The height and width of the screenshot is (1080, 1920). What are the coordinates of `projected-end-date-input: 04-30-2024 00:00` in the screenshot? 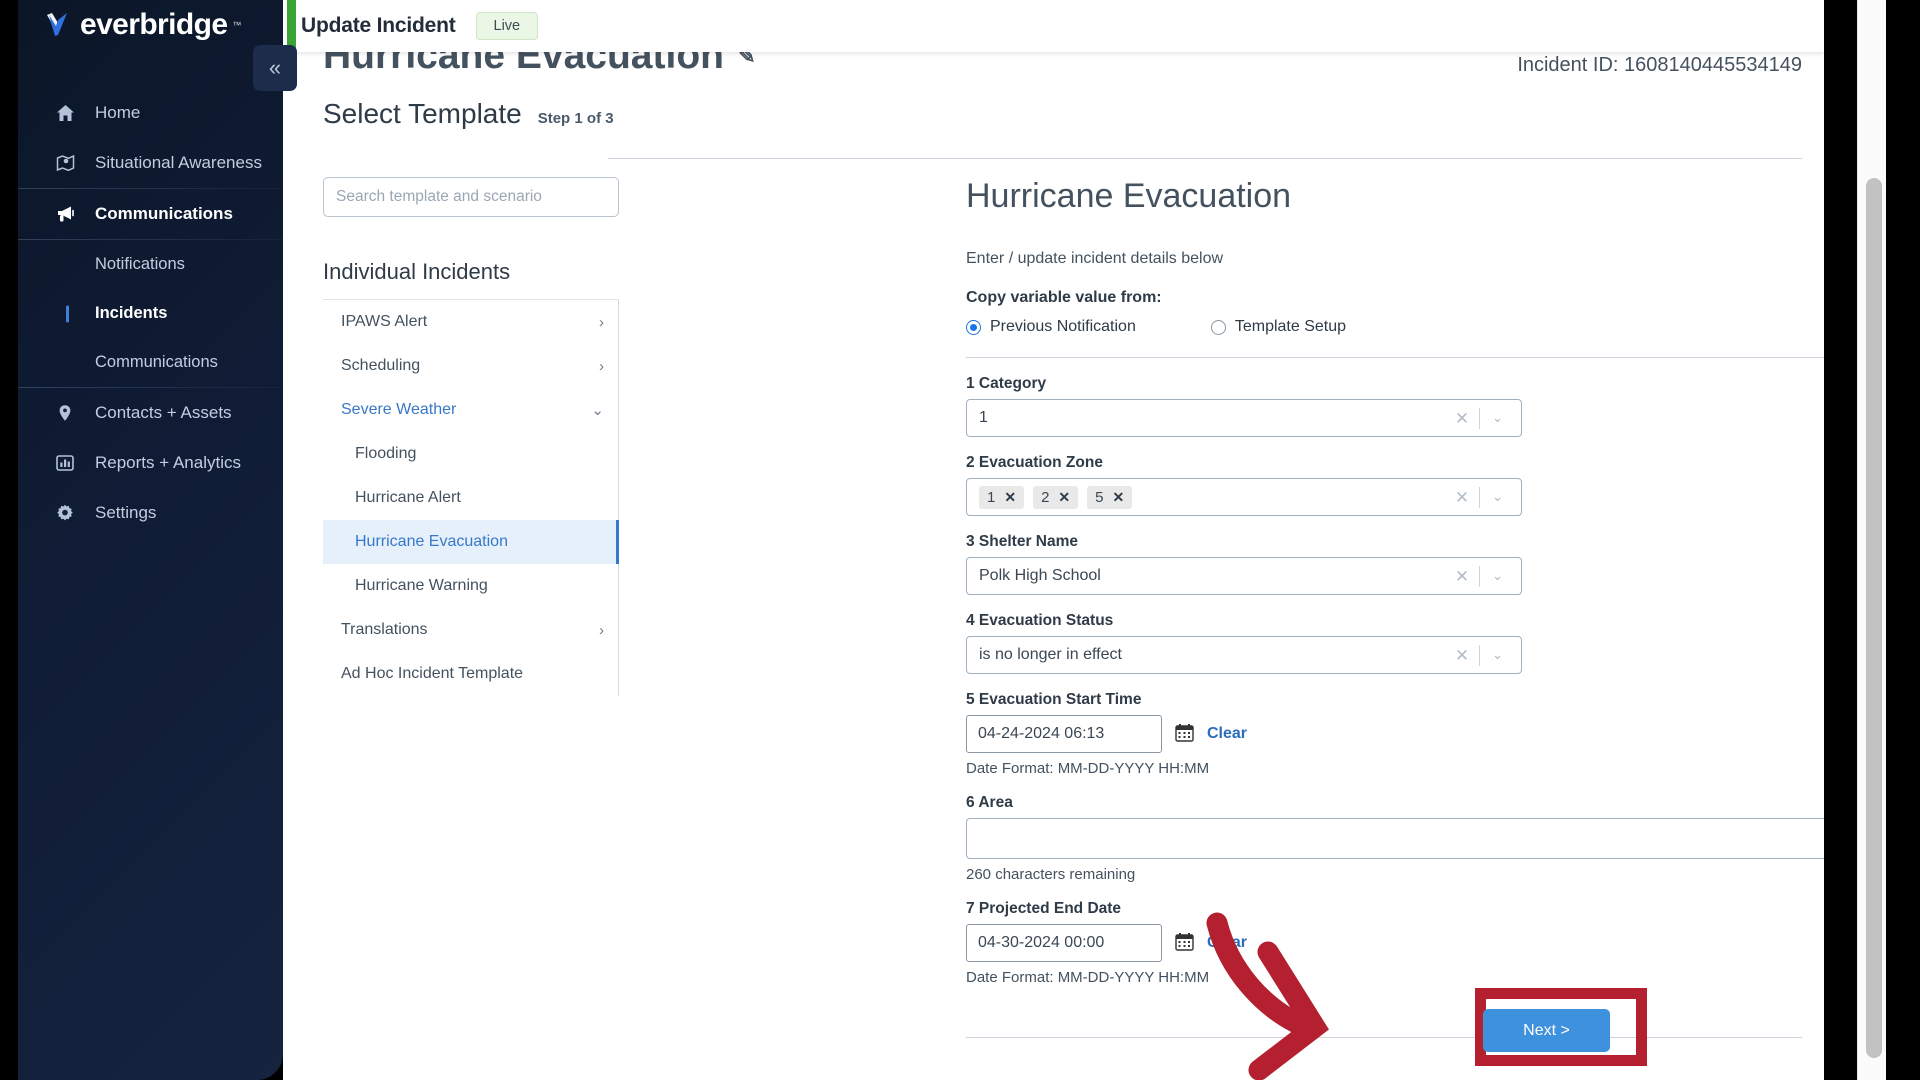 It's located at (1064, 943).